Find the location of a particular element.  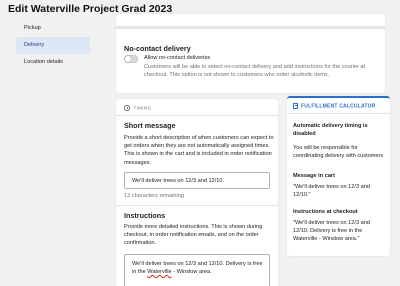

calculator-title: FULFILLMENT CALCULATOR is located at coordinates (338, 106).